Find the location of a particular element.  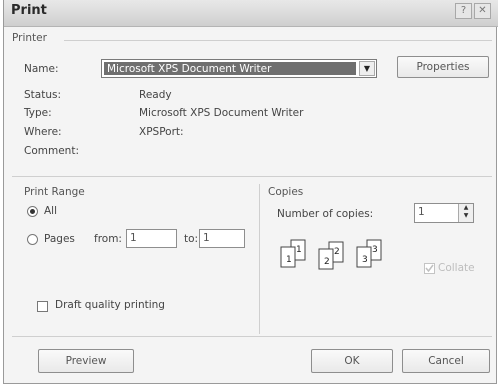

page-pair-3: 3 3 is located at coordinates (369, 253).